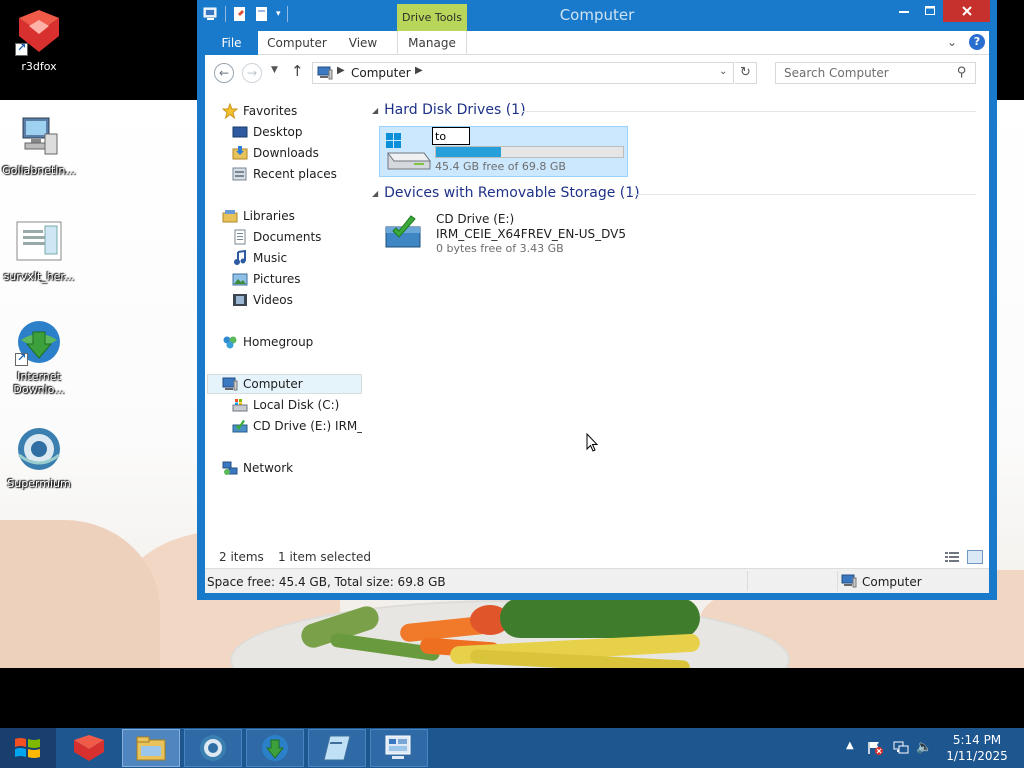  What do you see at coordinates (500, 248) in the screenshot?
I see `cd-drive-free-space: 0 bytes free of 3.43 GB` at bounding box center [500, 248].